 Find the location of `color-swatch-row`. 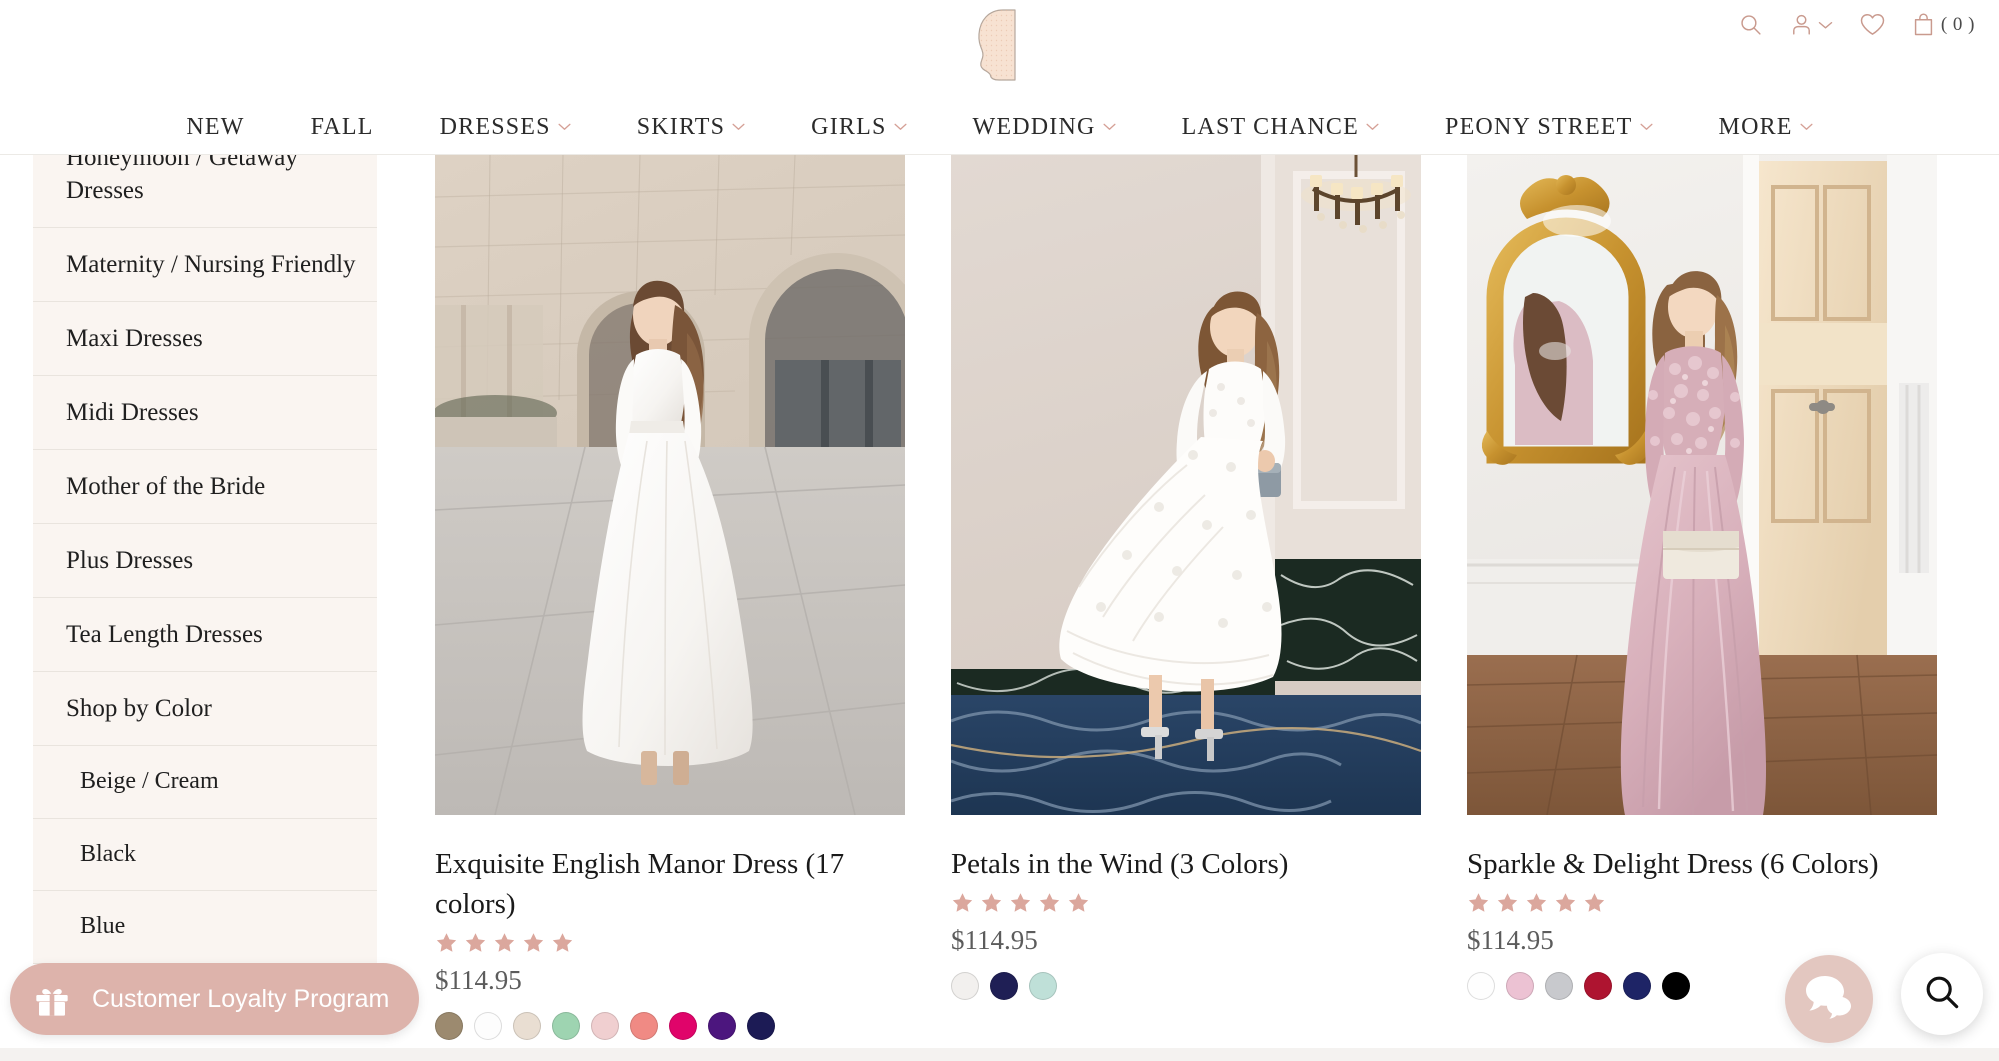

color-swatch-row is located at coordinates (1186, 986).